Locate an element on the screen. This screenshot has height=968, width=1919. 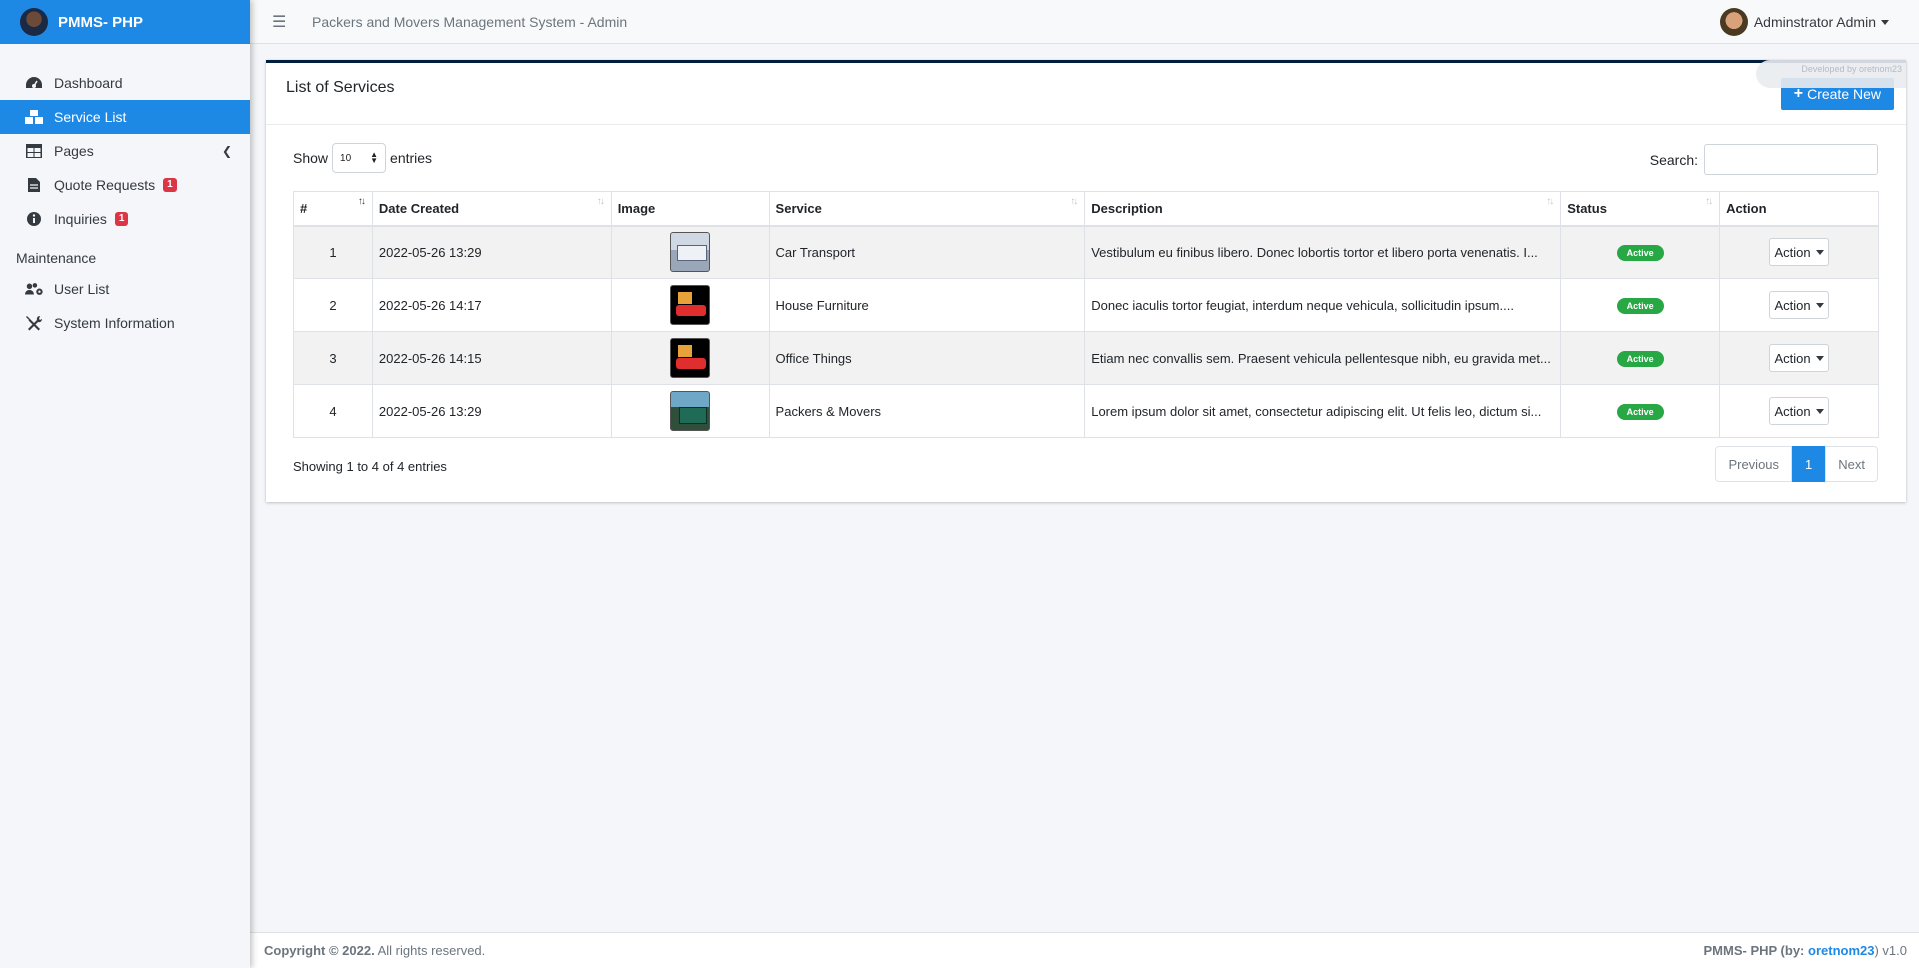
dashboard-icon is located at coordinates (34, 83).